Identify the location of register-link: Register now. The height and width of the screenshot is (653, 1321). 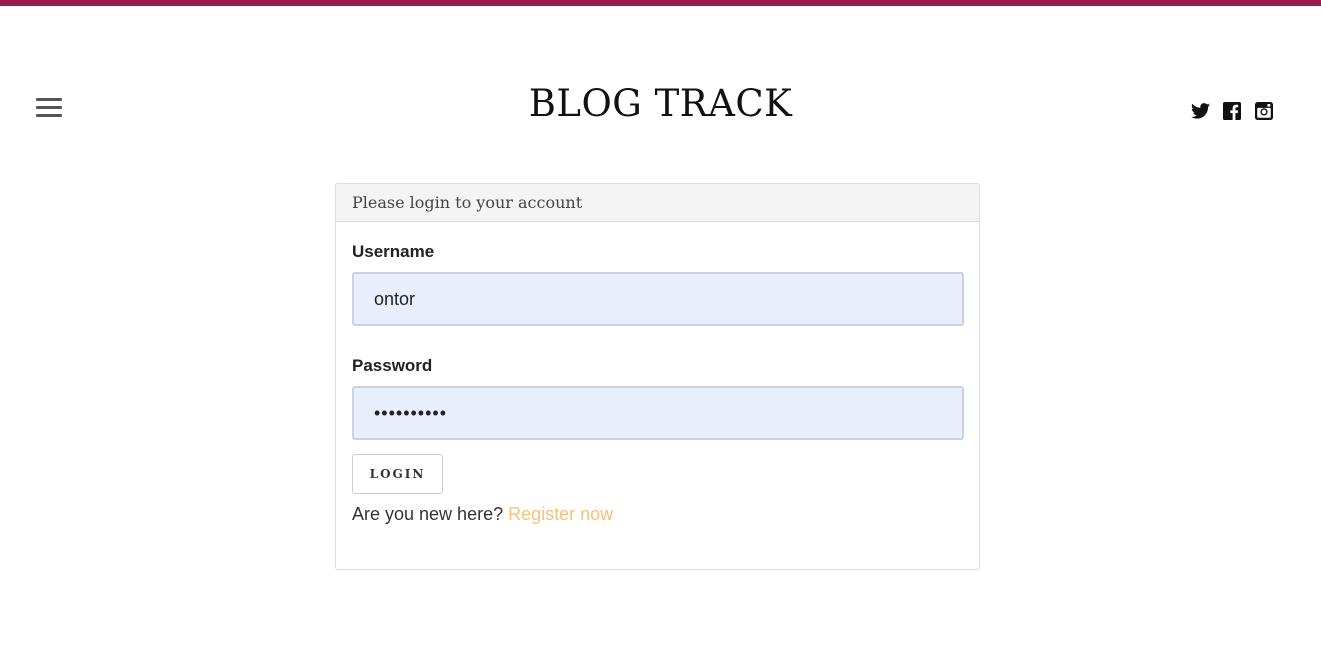
(560, 514).